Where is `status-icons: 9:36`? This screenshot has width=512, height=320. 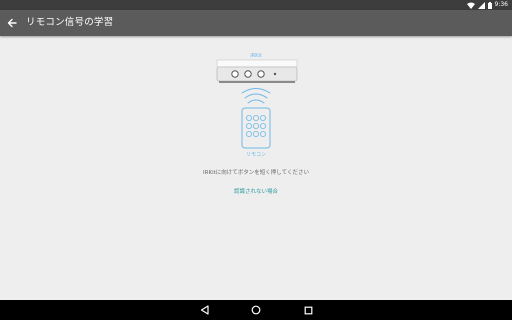 status-icons: 9:36 is located at coordinates (487, 5).